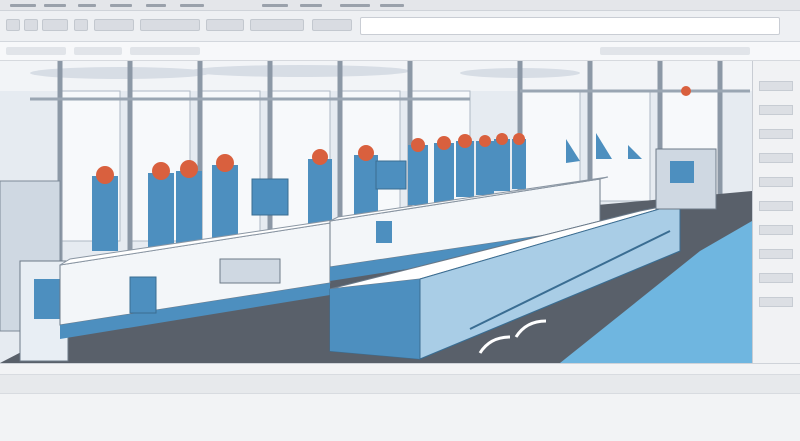  Describe the element at coordinates (776, 212) in the screenshot. I see `right-side-panel` at that location.